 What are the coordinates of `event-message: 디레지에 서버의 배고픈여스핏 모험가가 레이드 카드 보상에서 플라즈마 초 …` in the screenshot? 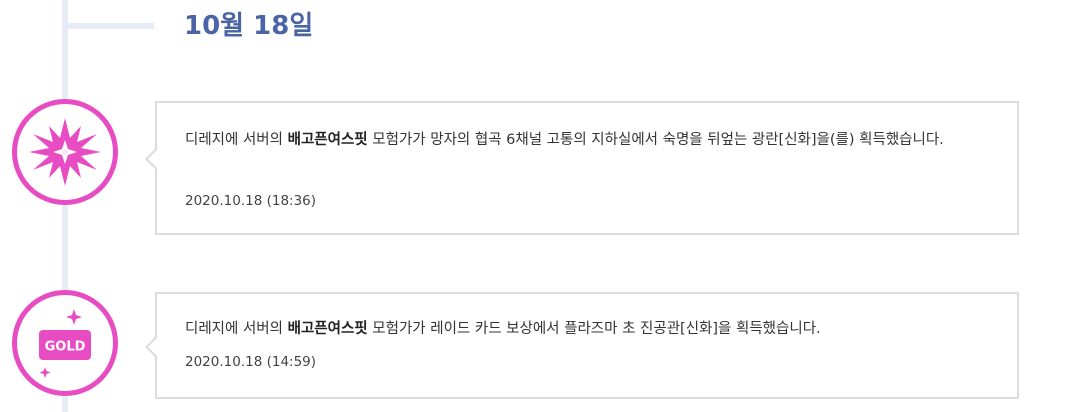 It's located at (589, 329).